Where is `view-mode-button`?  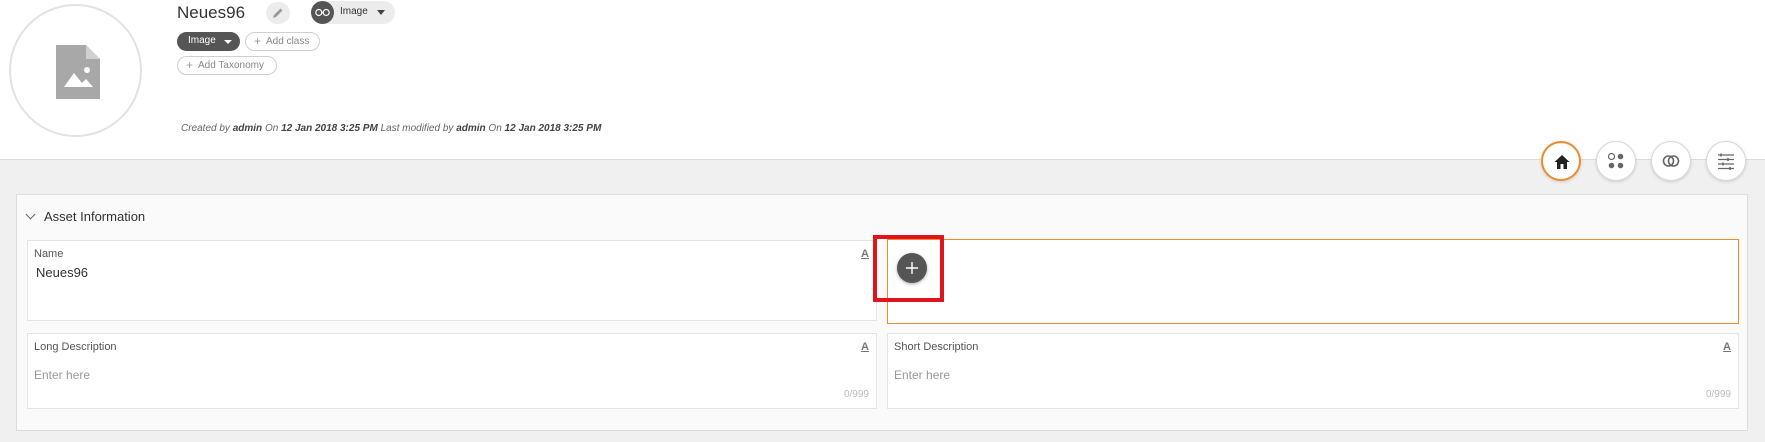
view-mode-button is located at coordinates (322, 12).